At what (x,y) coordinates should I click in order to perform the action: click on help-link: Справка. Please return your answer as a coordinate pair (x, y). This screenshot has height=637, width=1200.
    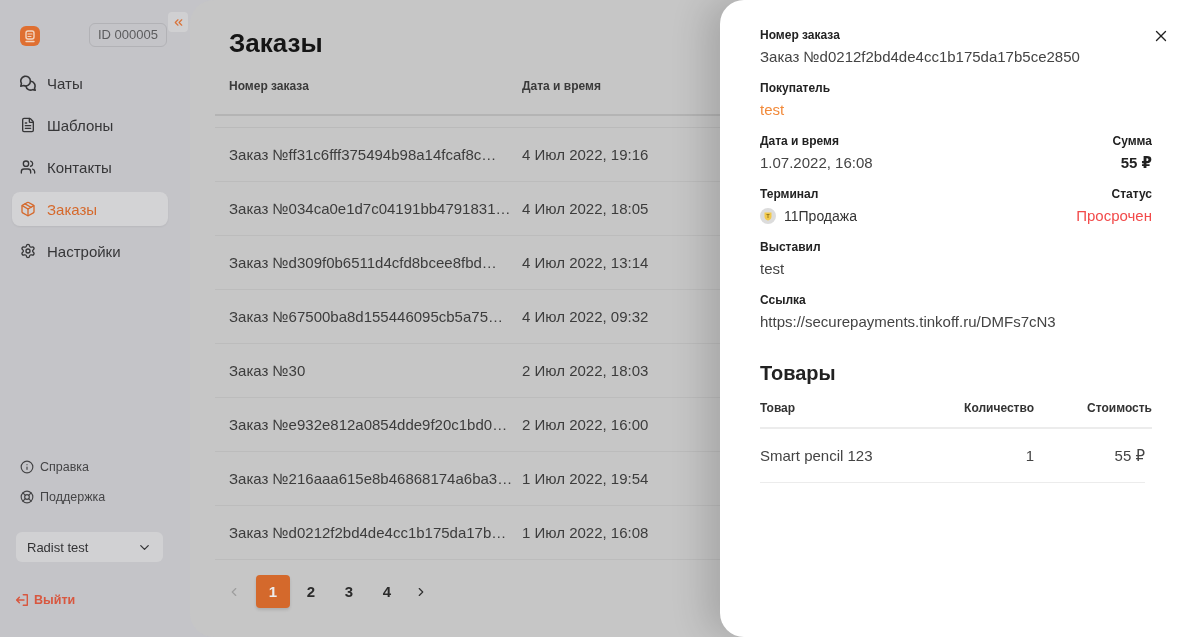
    Looking at the image, I should click on (51, 467).